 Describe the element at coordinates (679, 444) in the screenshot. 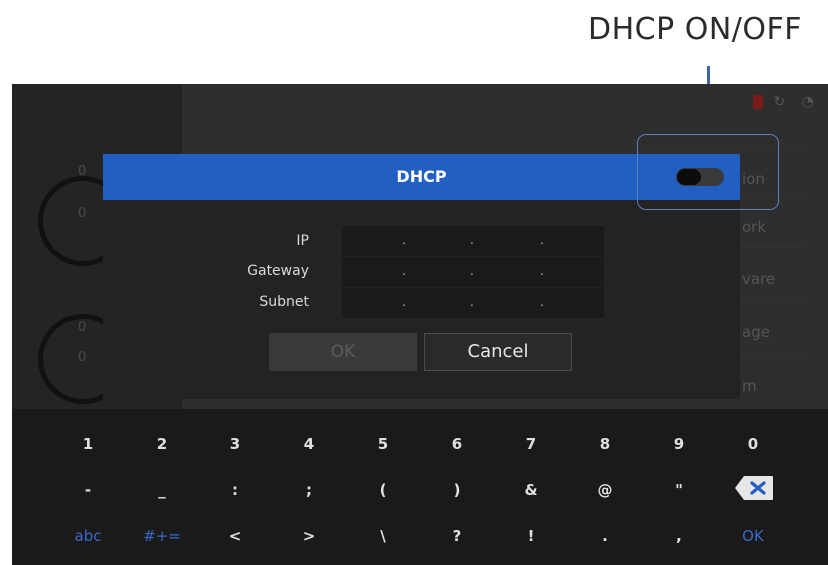

I see `key-9: 9` at that location.